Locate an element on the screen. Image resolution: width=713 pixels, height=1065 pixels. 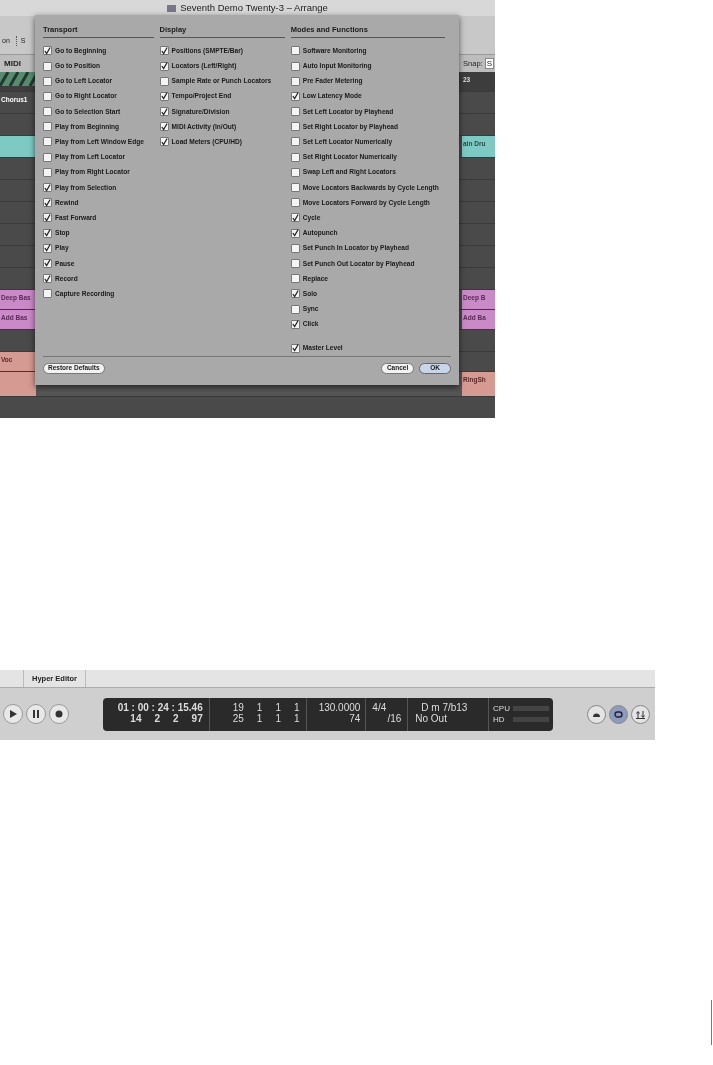
midi-out: No Out is located at coordinates (431, 718).